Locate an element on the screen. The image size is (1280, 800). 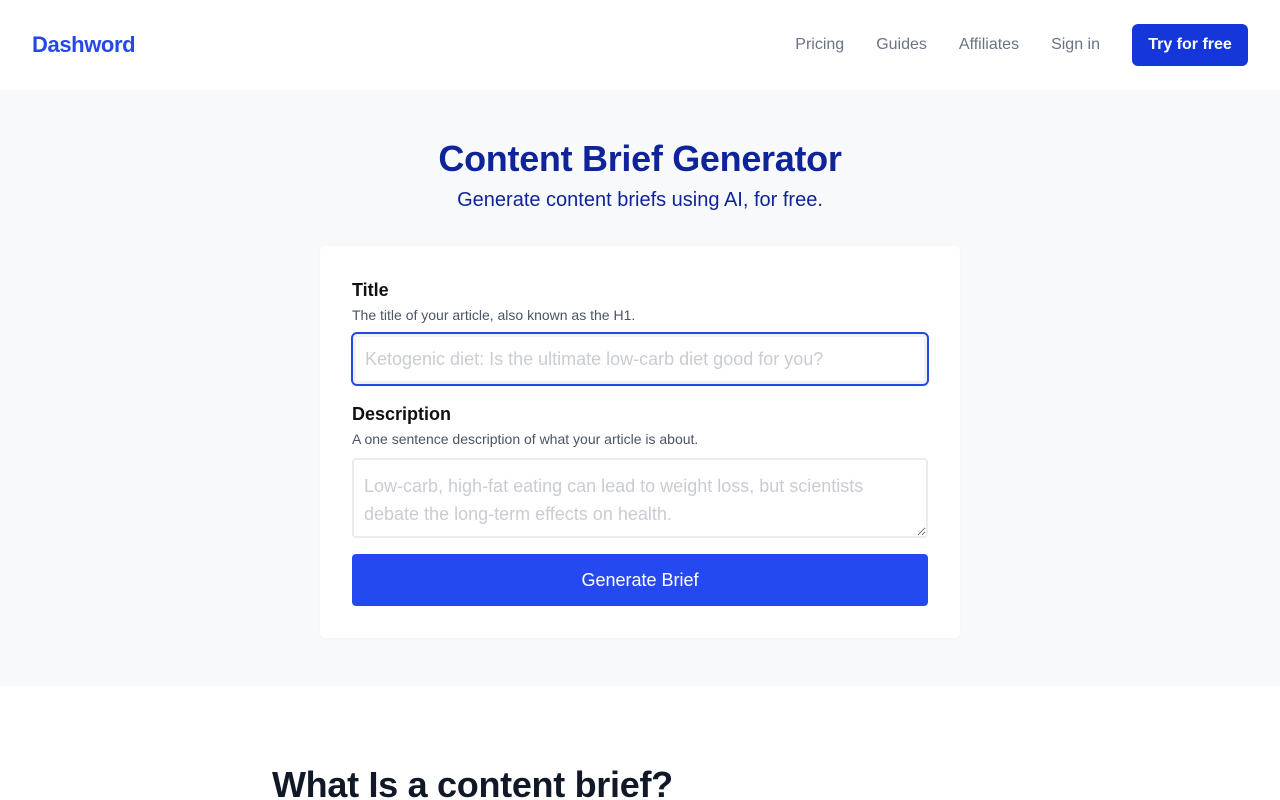
title-label: Title is located at coordinates (370, 290).